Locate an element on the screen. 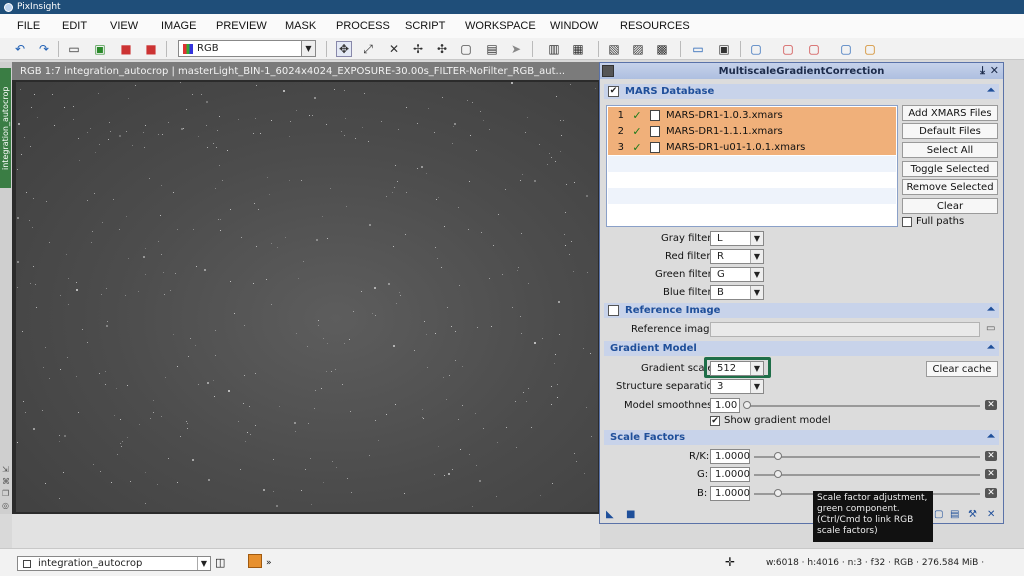 Image resolution: width=1024 pixels, height=576 pixels. channel-select: RGB ▼ is located at coordinates (247, 48).